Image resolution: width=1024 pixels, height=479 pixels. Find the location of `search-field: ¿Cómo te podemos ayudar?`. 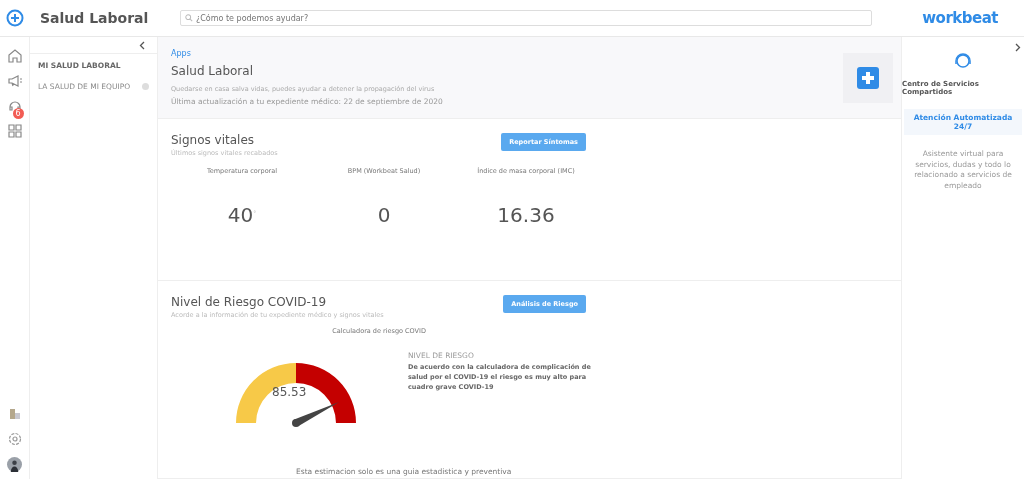

search-field: ¿Cómo te podemos ayudar? is located at coordinates (526, 18).